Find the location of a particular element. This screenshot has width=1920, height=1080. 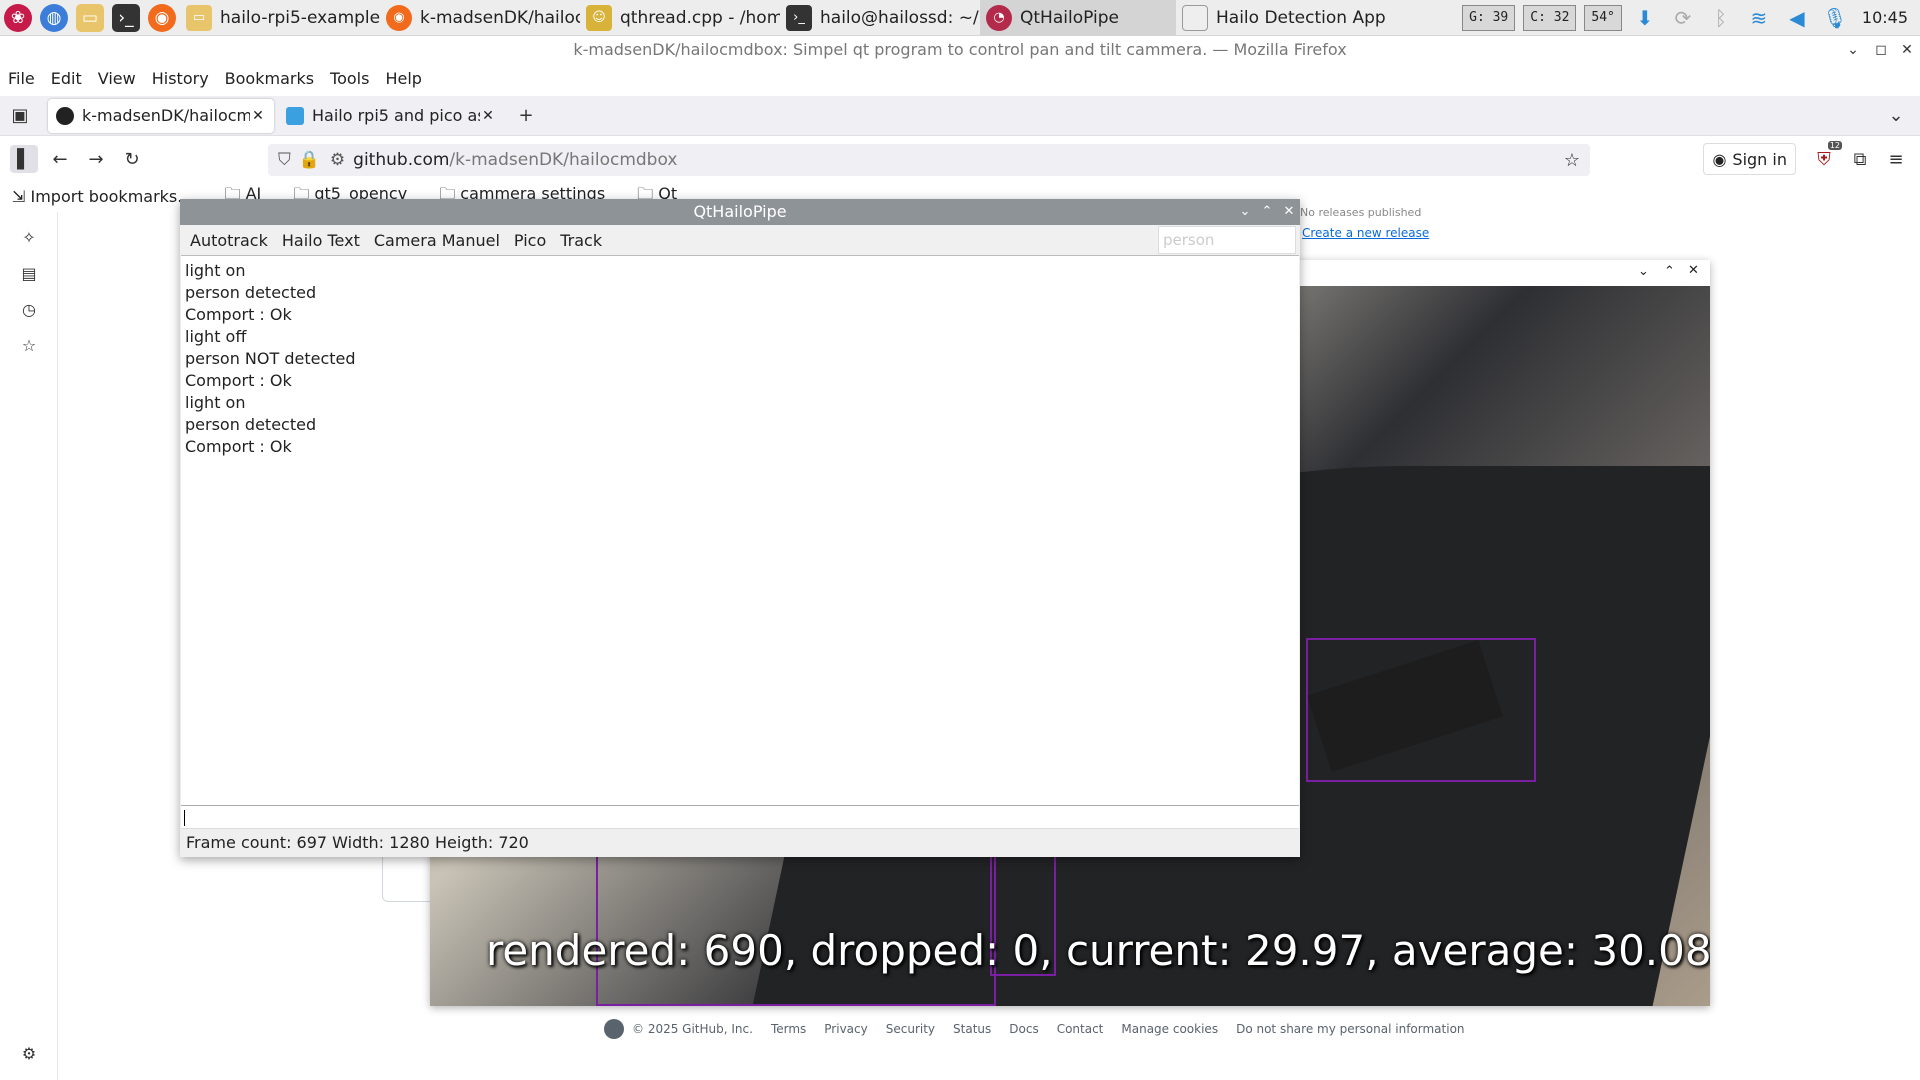

shield-icon: ⛉ is located at coordinates (284, 160).